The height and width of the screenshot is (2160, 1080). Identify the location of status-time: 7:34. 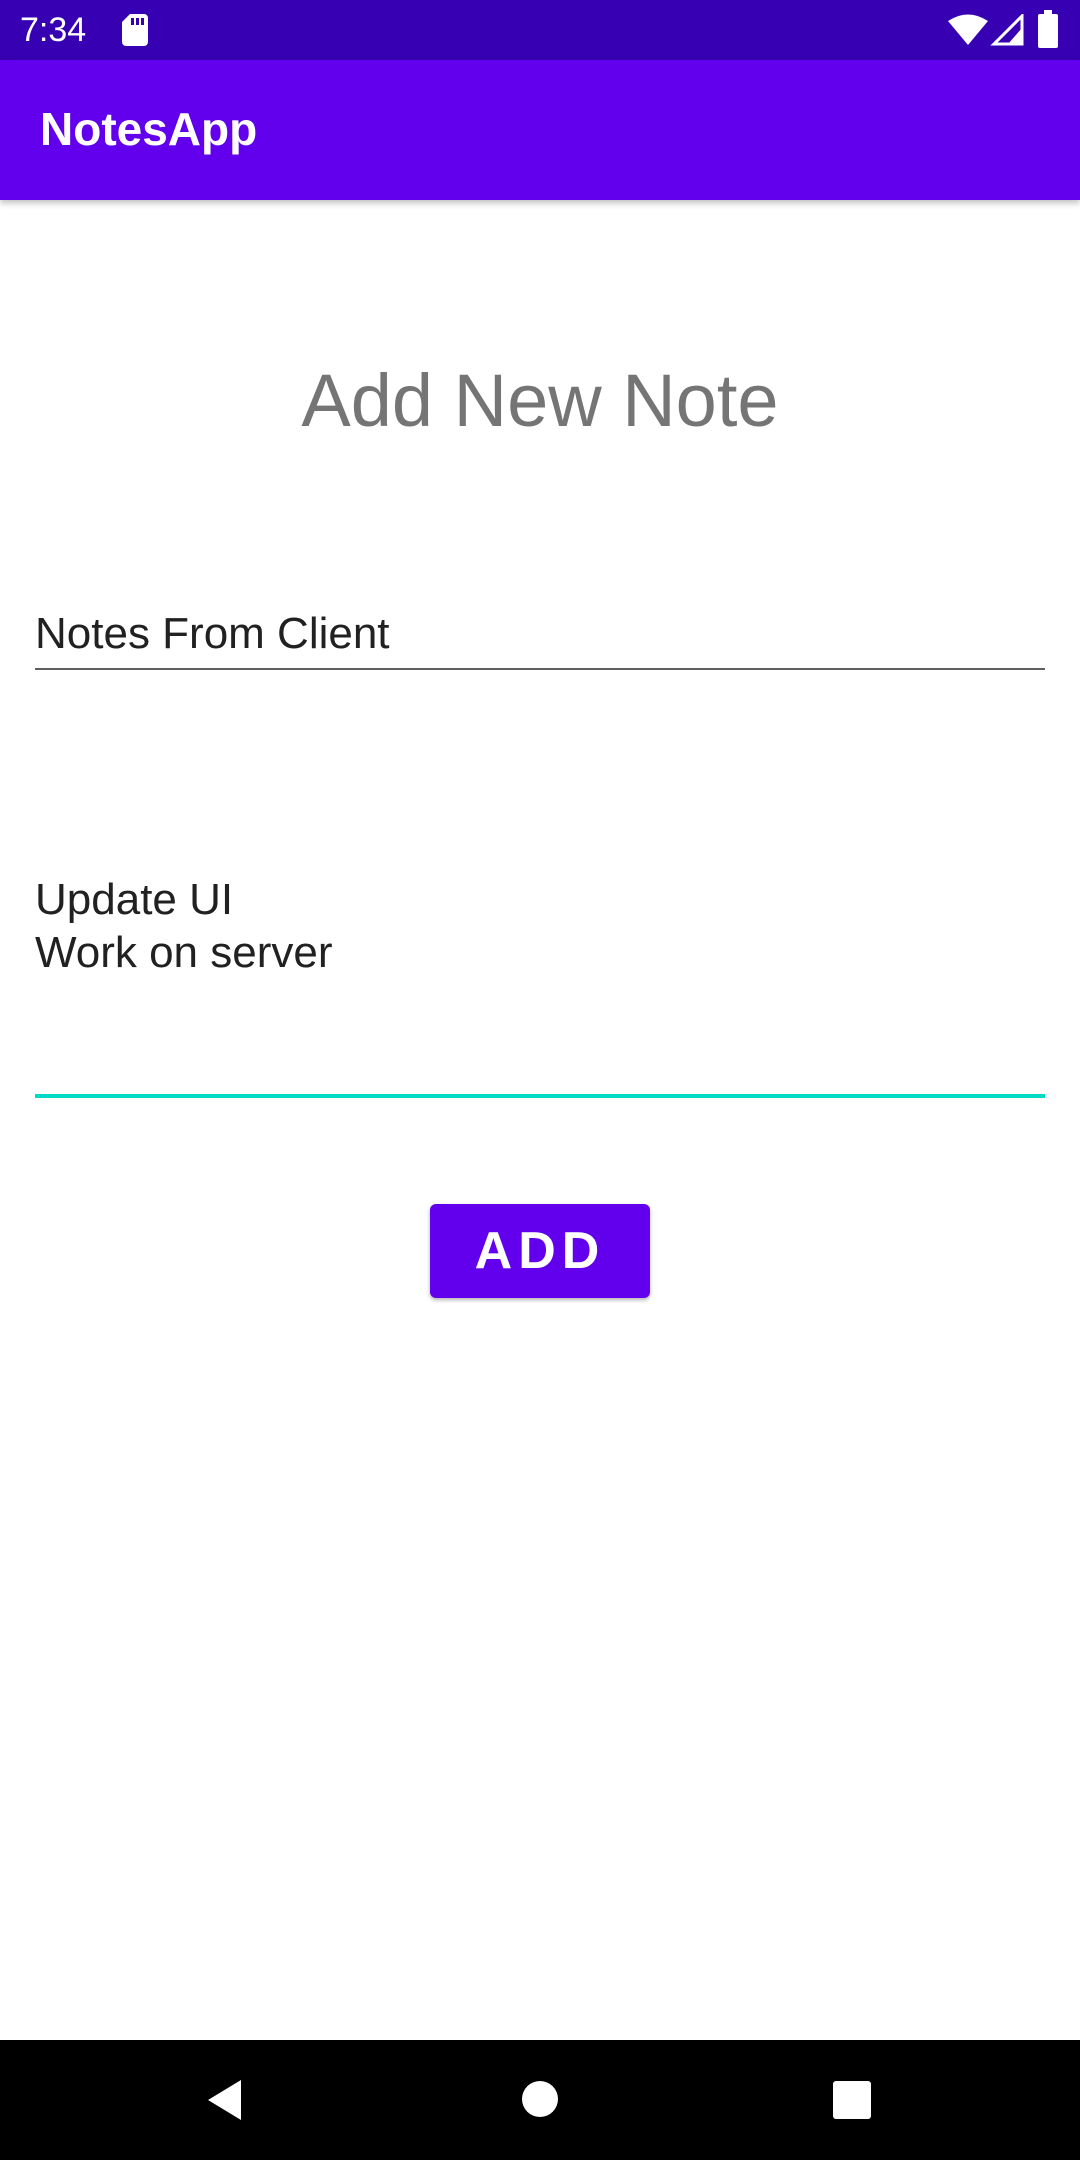
(53, 30).